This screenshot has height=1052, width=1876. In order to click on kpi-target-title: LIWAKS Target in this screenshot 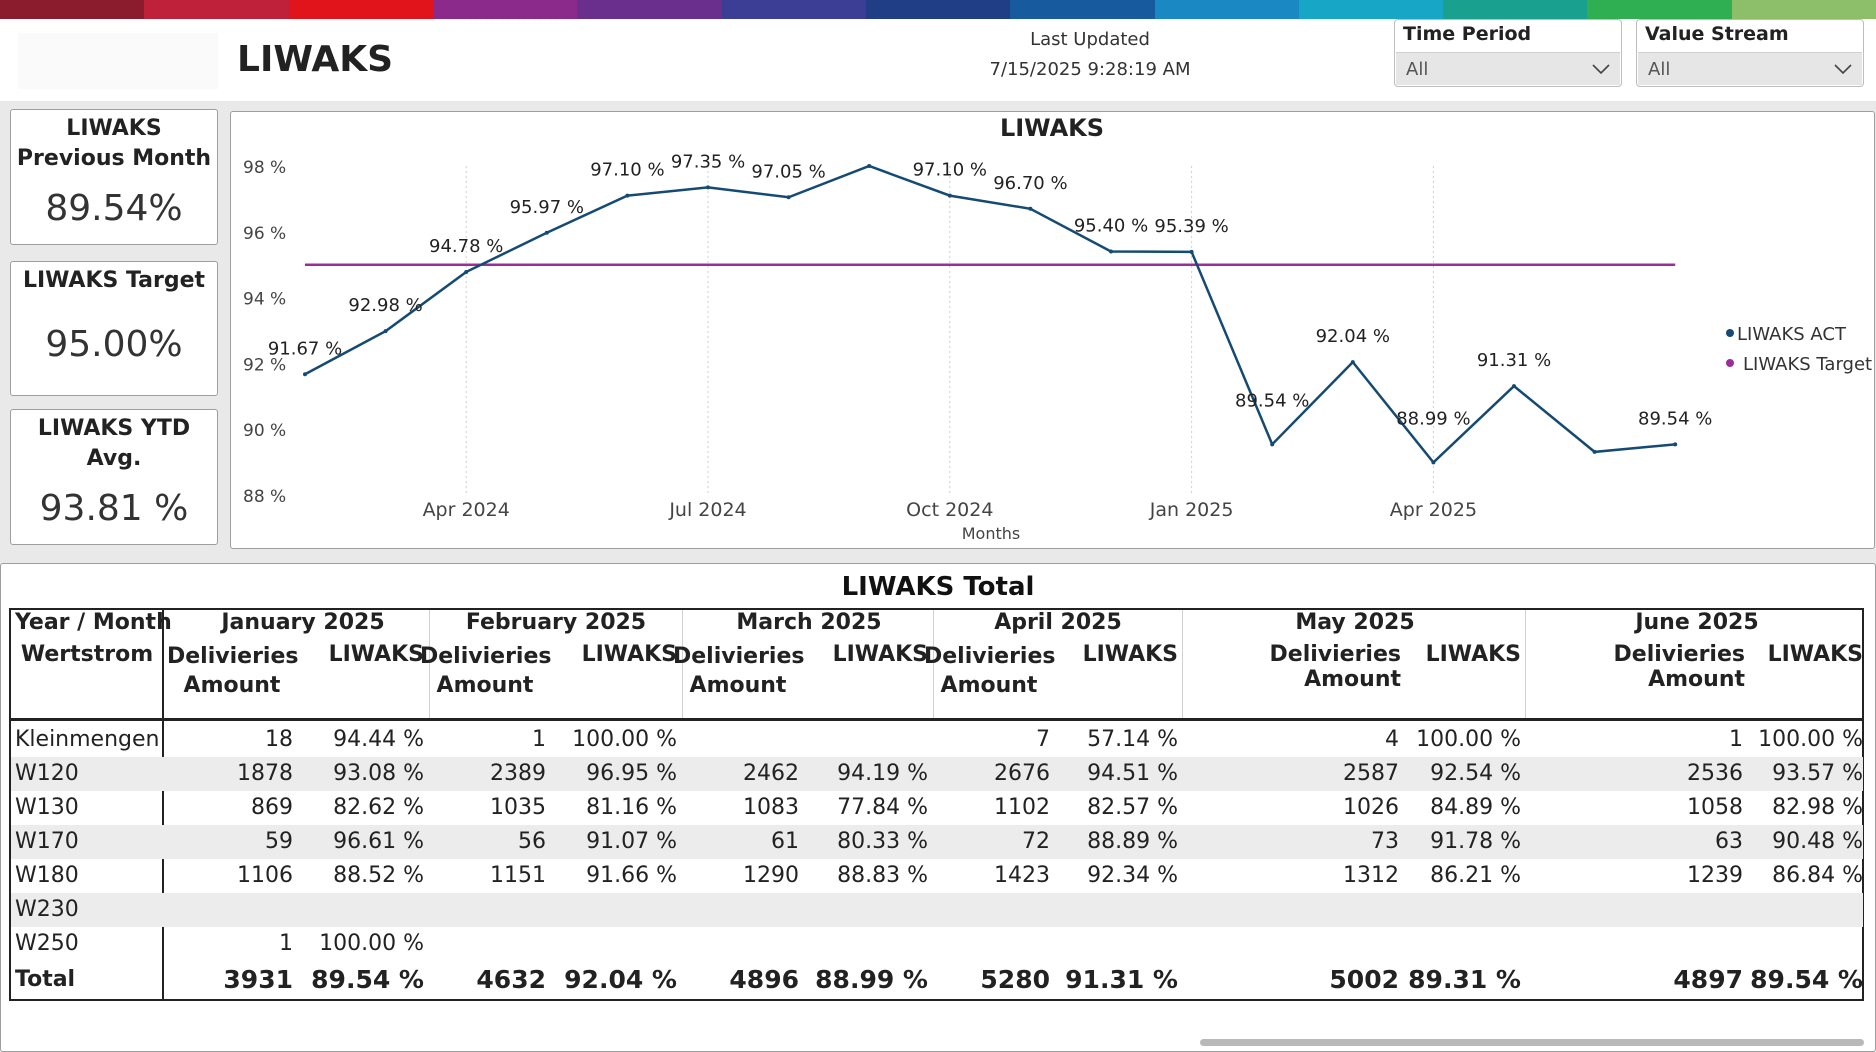, I will do `click(114, 280)`.